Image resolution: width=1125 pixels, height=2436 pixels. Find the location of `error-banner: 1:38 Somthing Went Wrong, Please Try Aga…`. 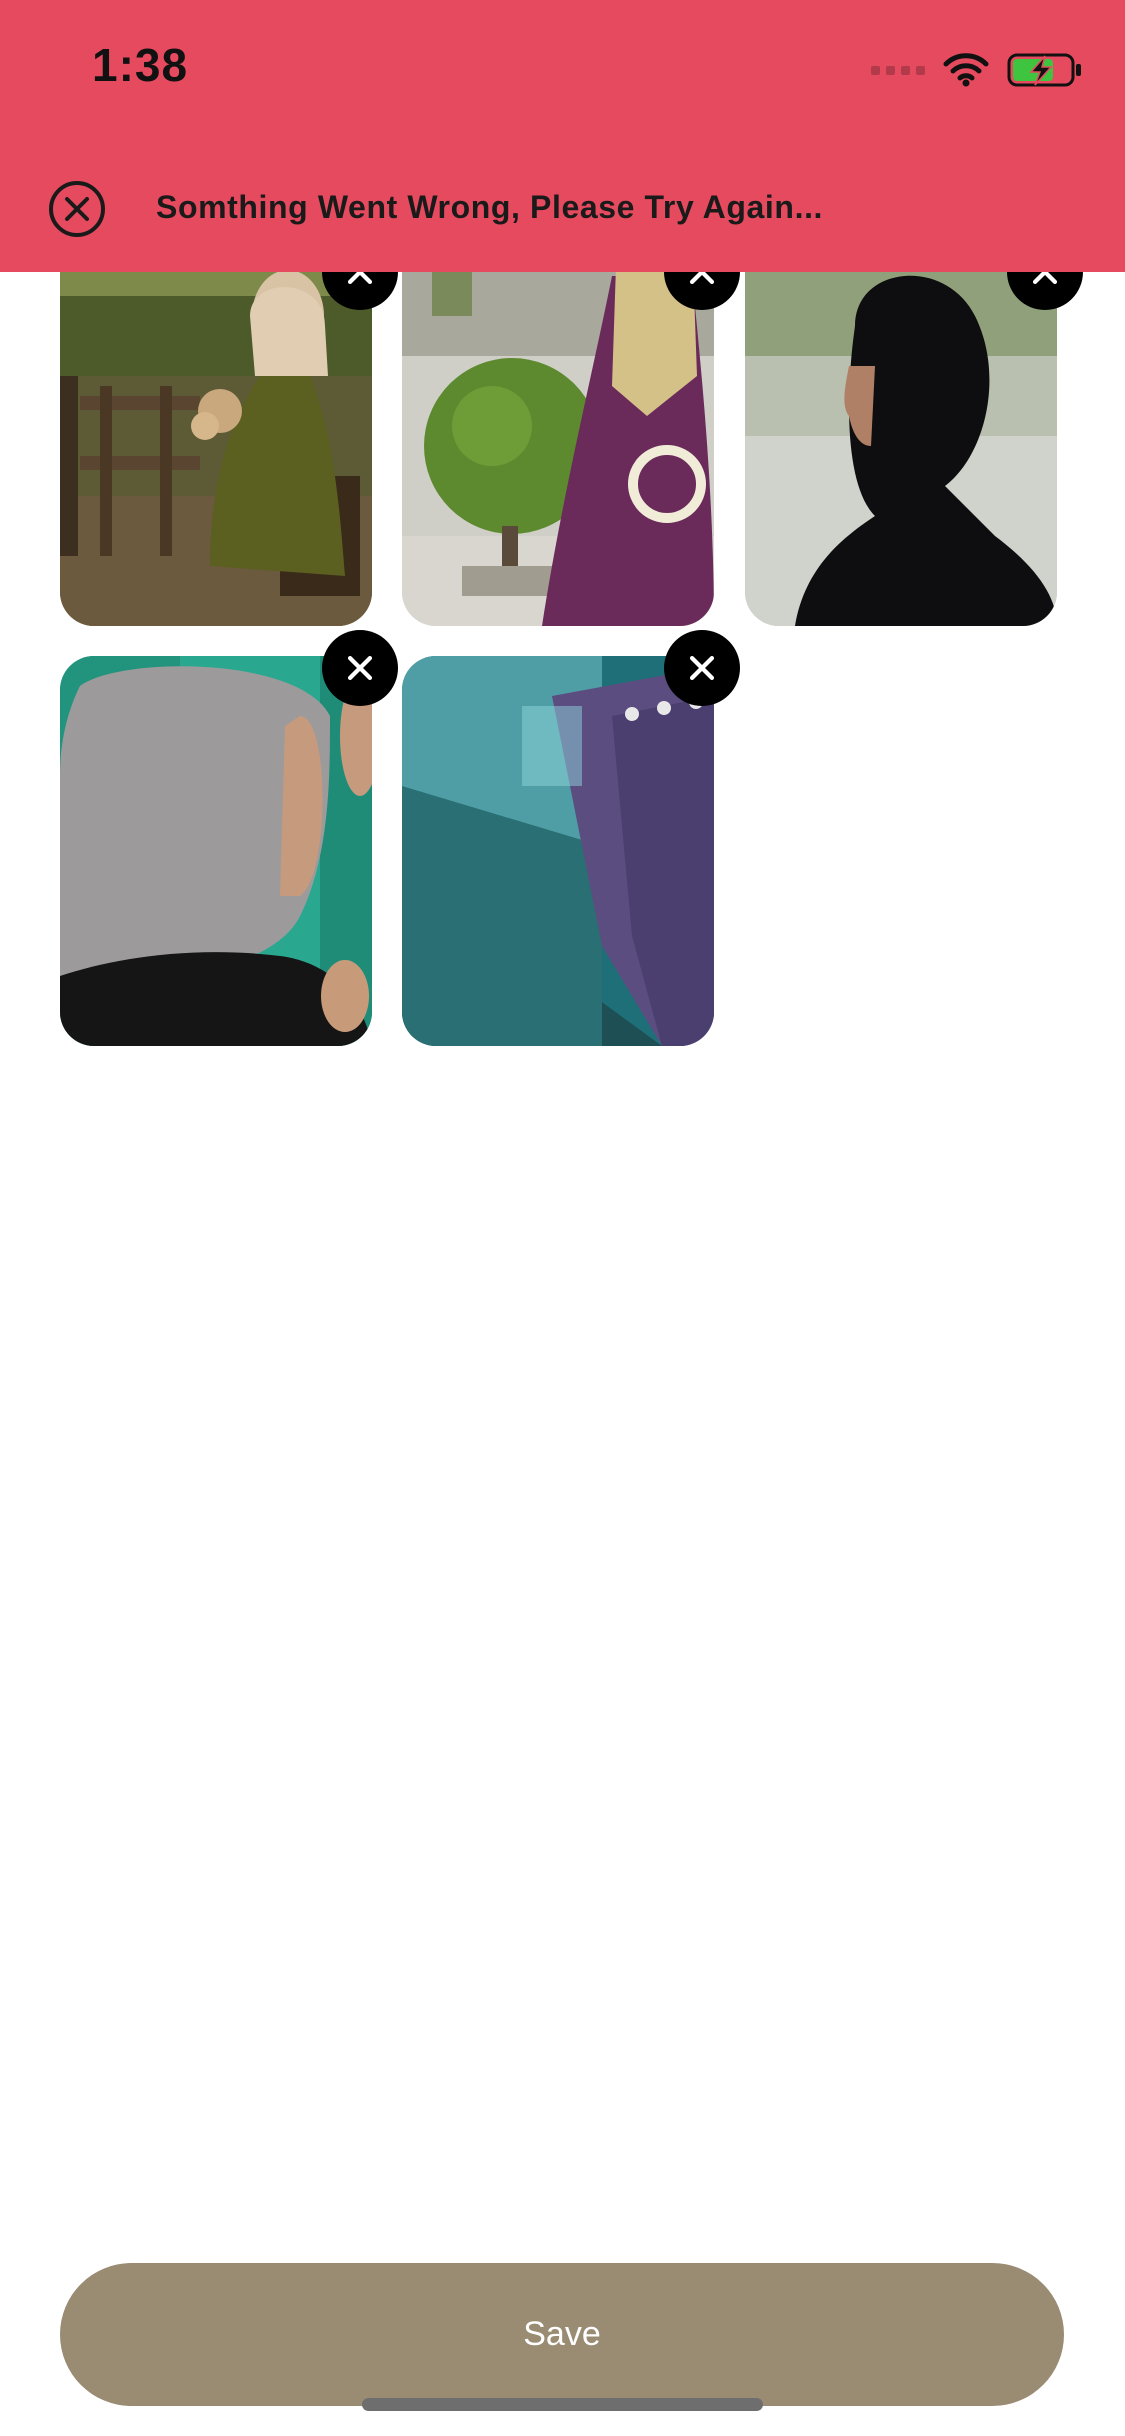

error-banner: 1:38 Somthing Went Wrong, Please Try Aga… is located at coordinates (562, 136).